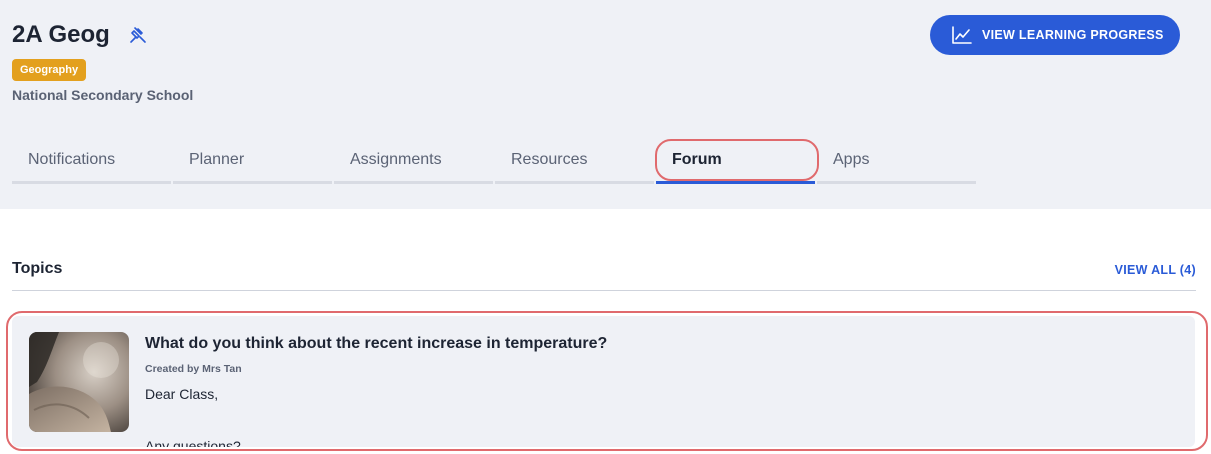 The width and height of the screenshot is (1211, 454). Describe the element at coordinates (851, 159) in the screenshot. I see `tab-label: Apps` at that location.